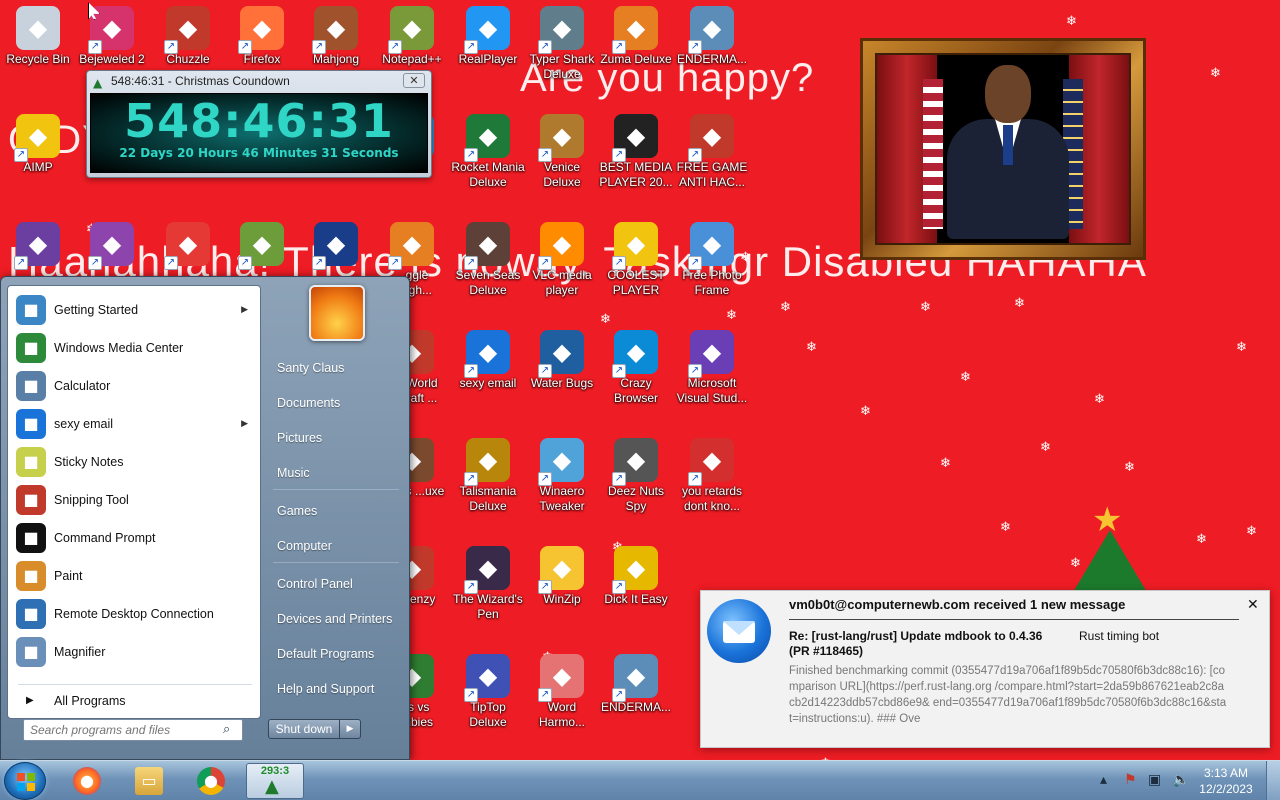 The width and height of the screenshot is (1280, 800). I want to click on recycle-bin-icon: ◆, so click(38, 28).